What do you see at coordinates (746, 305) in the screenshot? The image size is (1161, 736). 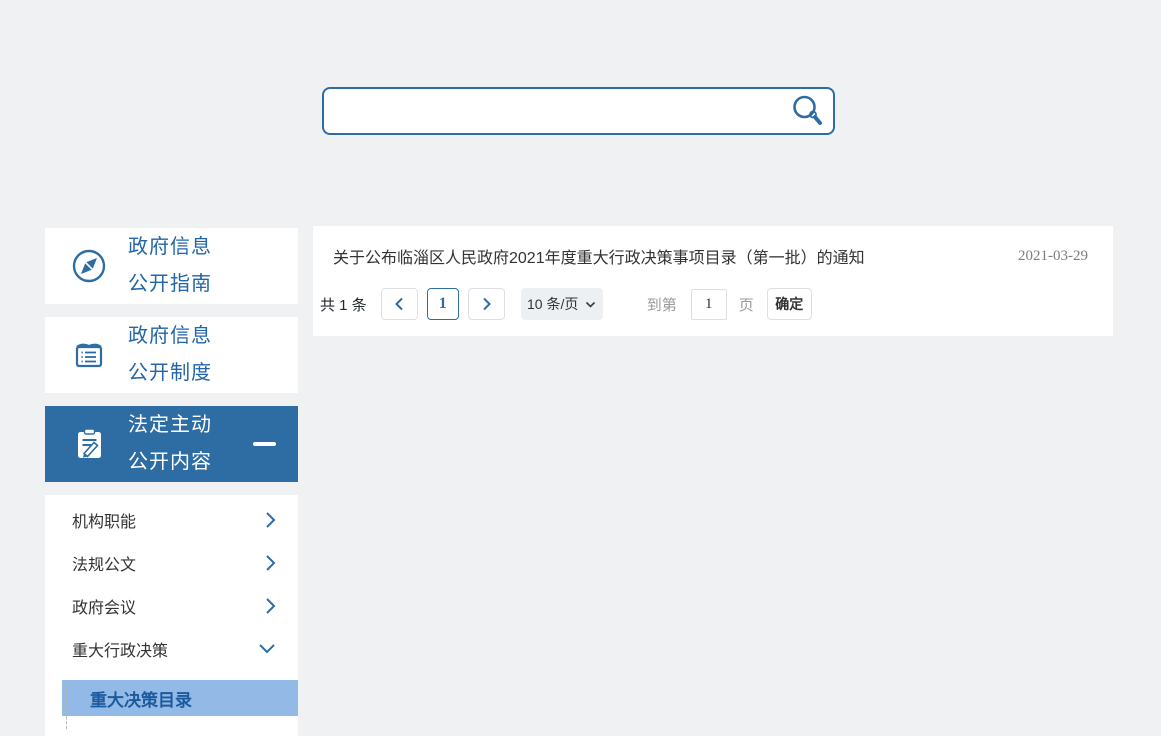 I see `goto-page-unit: 页` at bounding box center [746, 305].